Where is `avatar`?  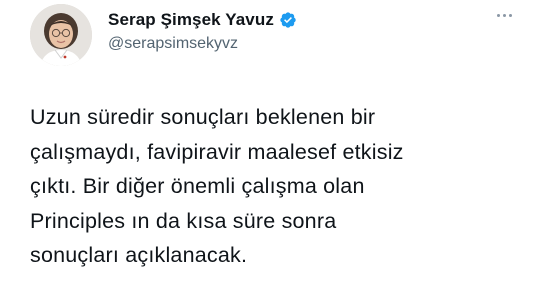 avatar is located at coordinates (61, 35).